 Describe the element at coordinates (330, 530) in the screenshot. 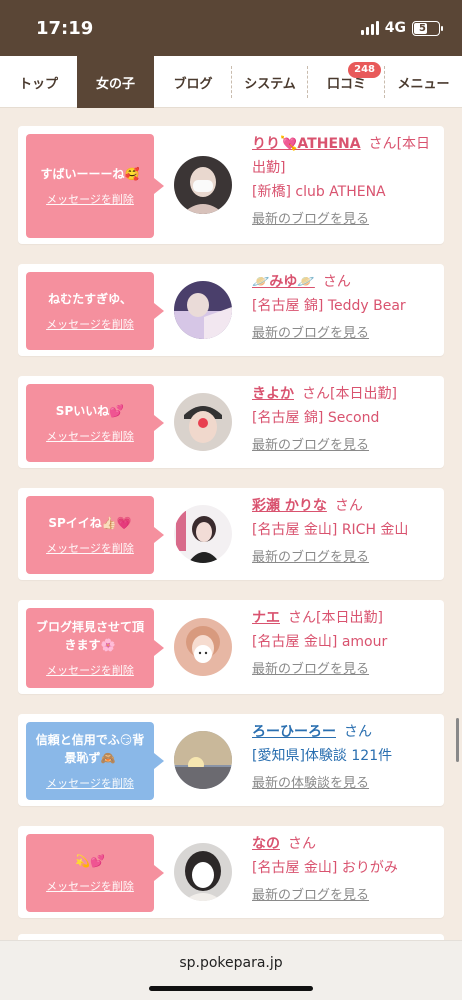

I see `shop-info: [名古屋 金山] RICH 金山` at that location.